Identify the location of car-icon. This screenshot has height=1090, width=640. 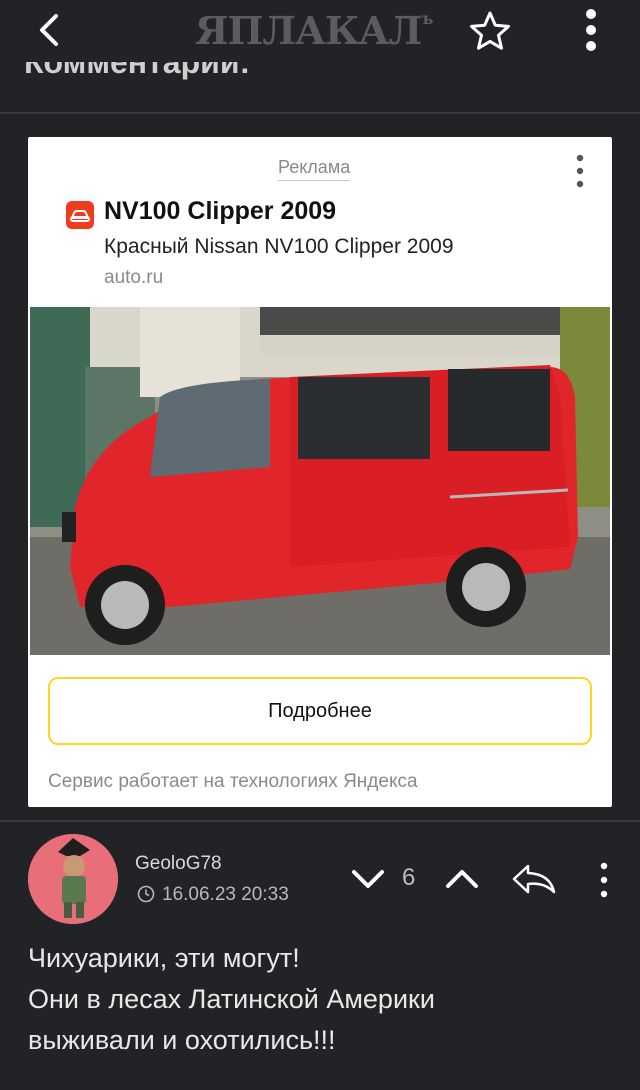
(80, 215).